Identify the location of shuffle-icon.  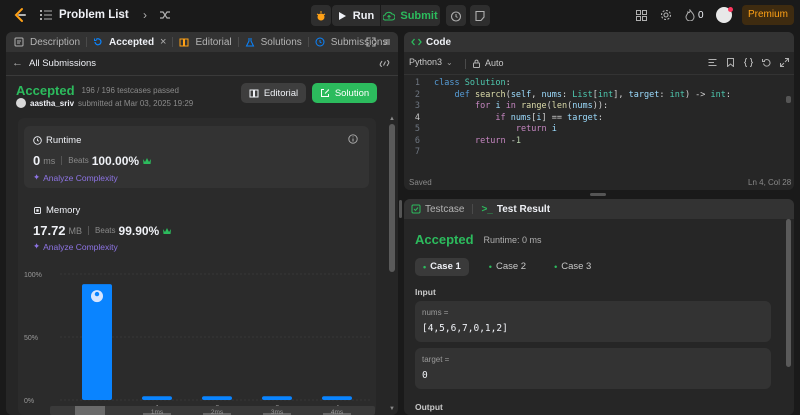
(165, 15).